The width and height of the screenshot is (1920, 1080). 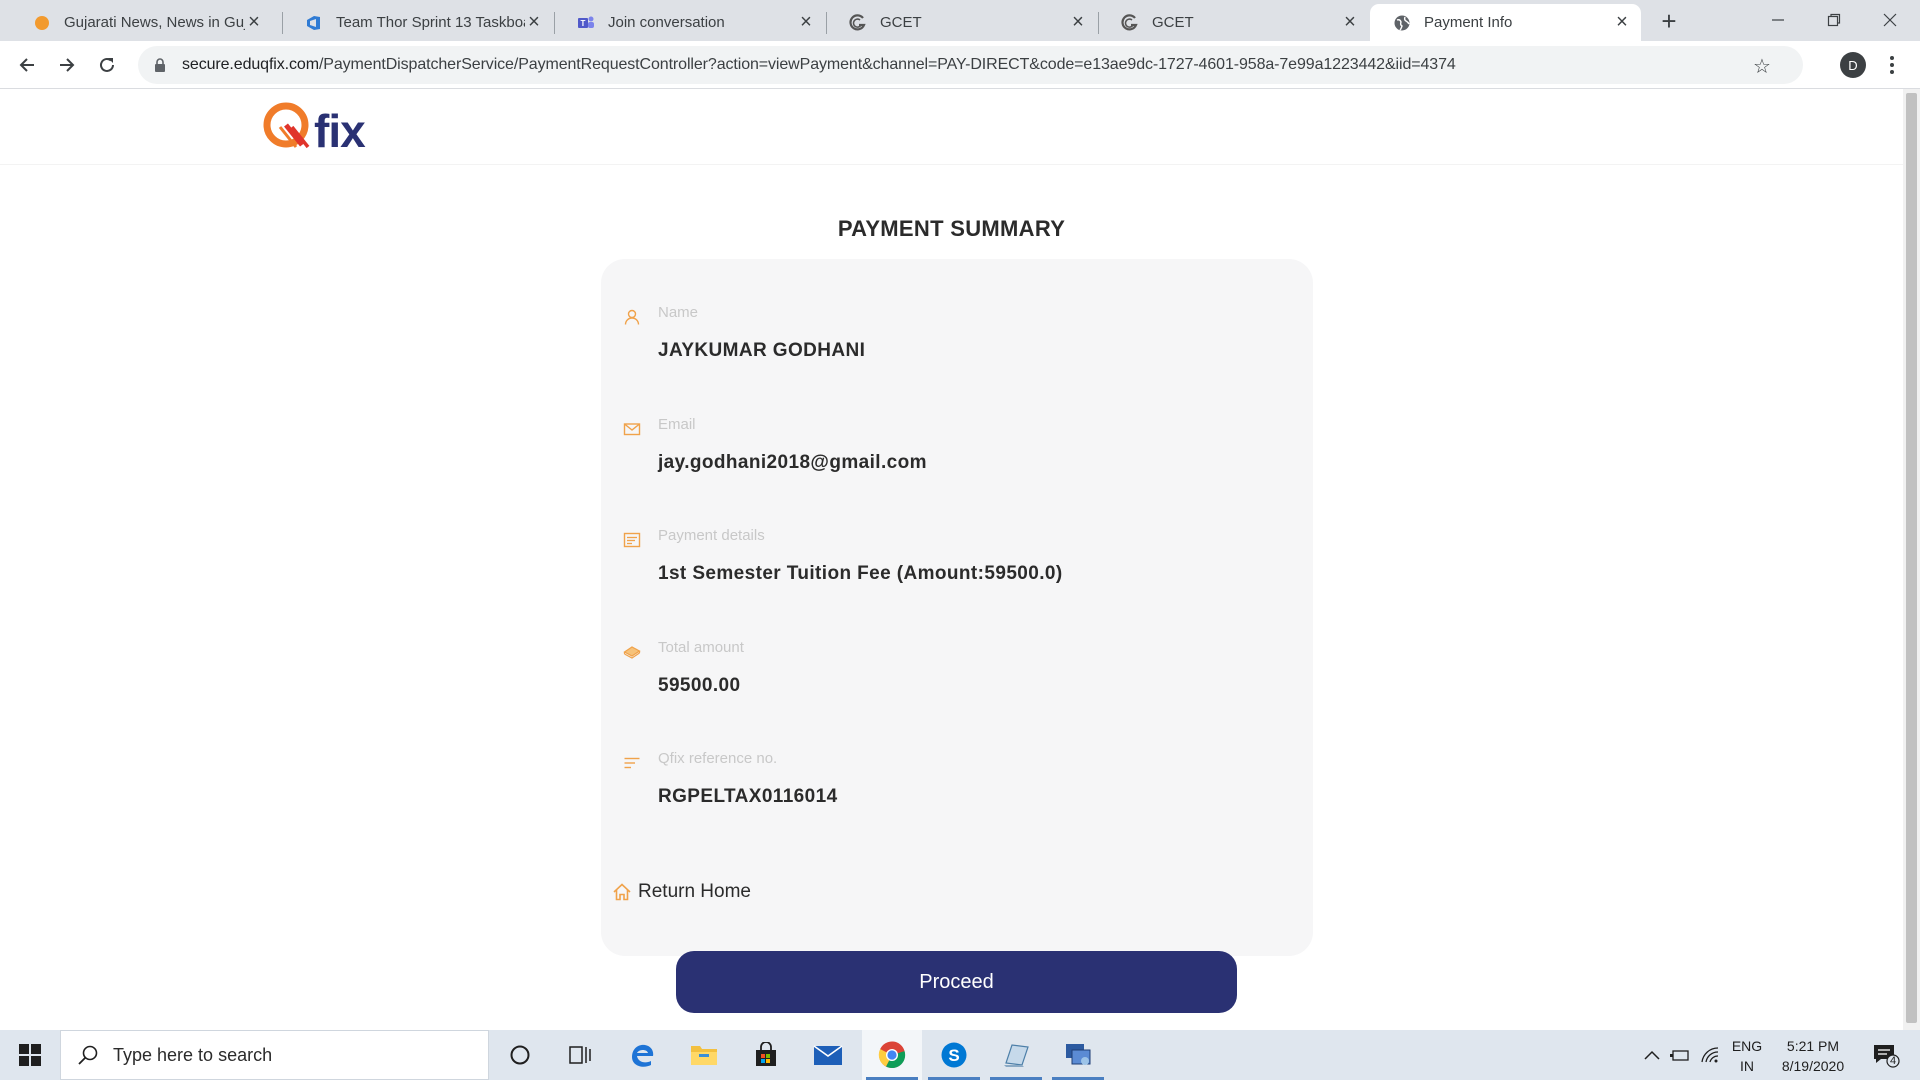 I want to click on language-top: ENG, so click(x=1747, y=1046).